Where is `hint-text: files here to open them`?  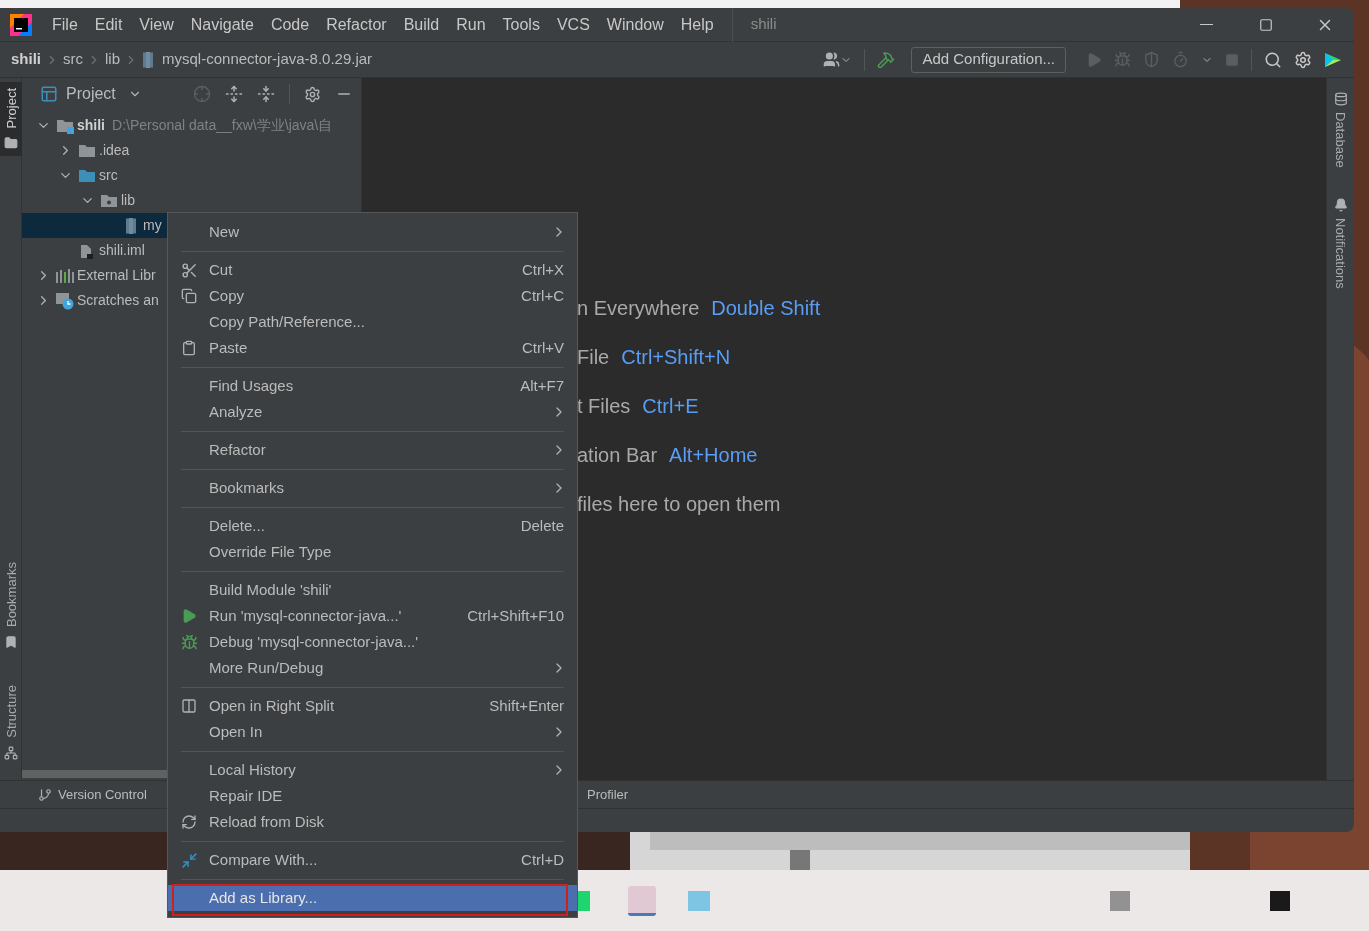
hint-text: files here to open them is located at coordinates (679, 504).